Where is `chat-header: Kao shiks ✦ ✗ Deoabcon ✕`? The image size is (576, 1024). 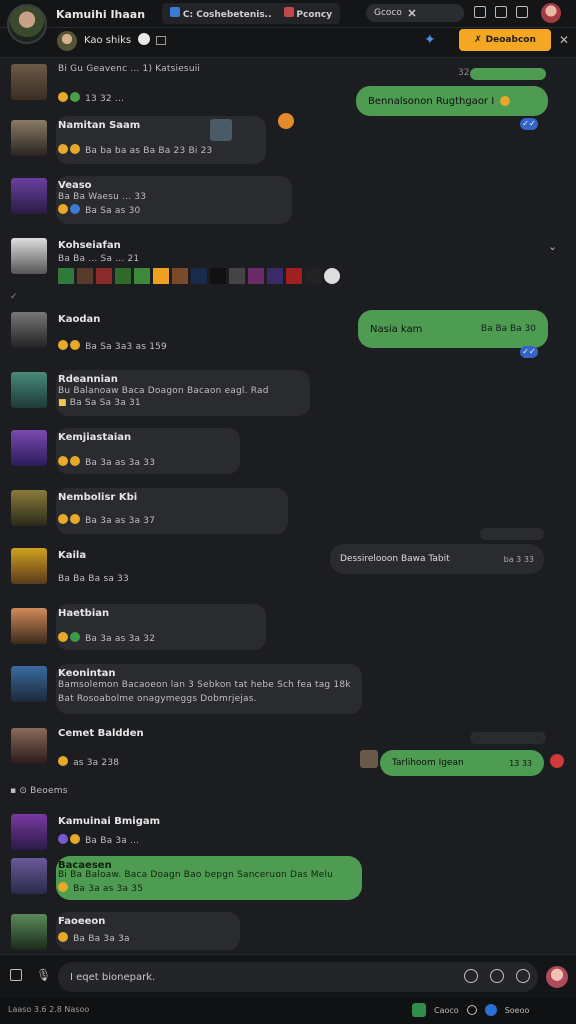 chat-header: Kao shiks ✦ ✗ Deoabcon ✕ is located at coordinates (288, 43).